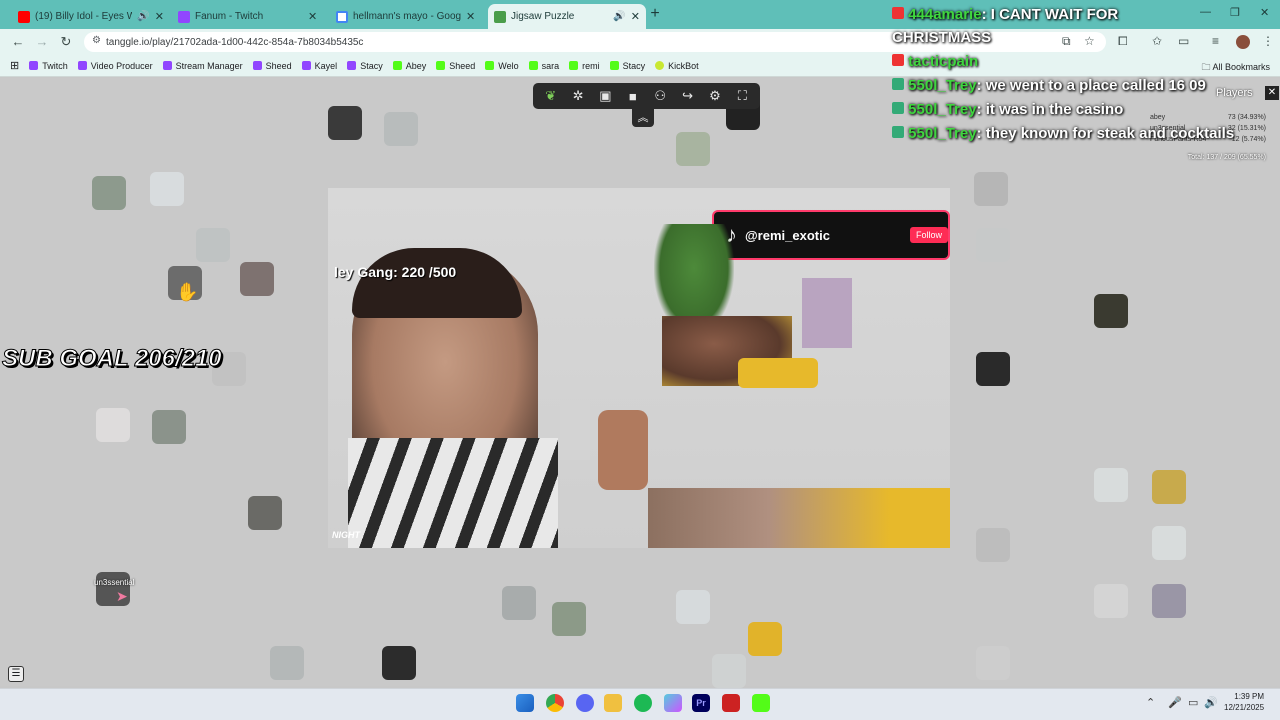  What do you see at coordinates (365, 66) in the screenshot?
I see `bookmark-stacy: Stacy` at bounding box center [365, 66].